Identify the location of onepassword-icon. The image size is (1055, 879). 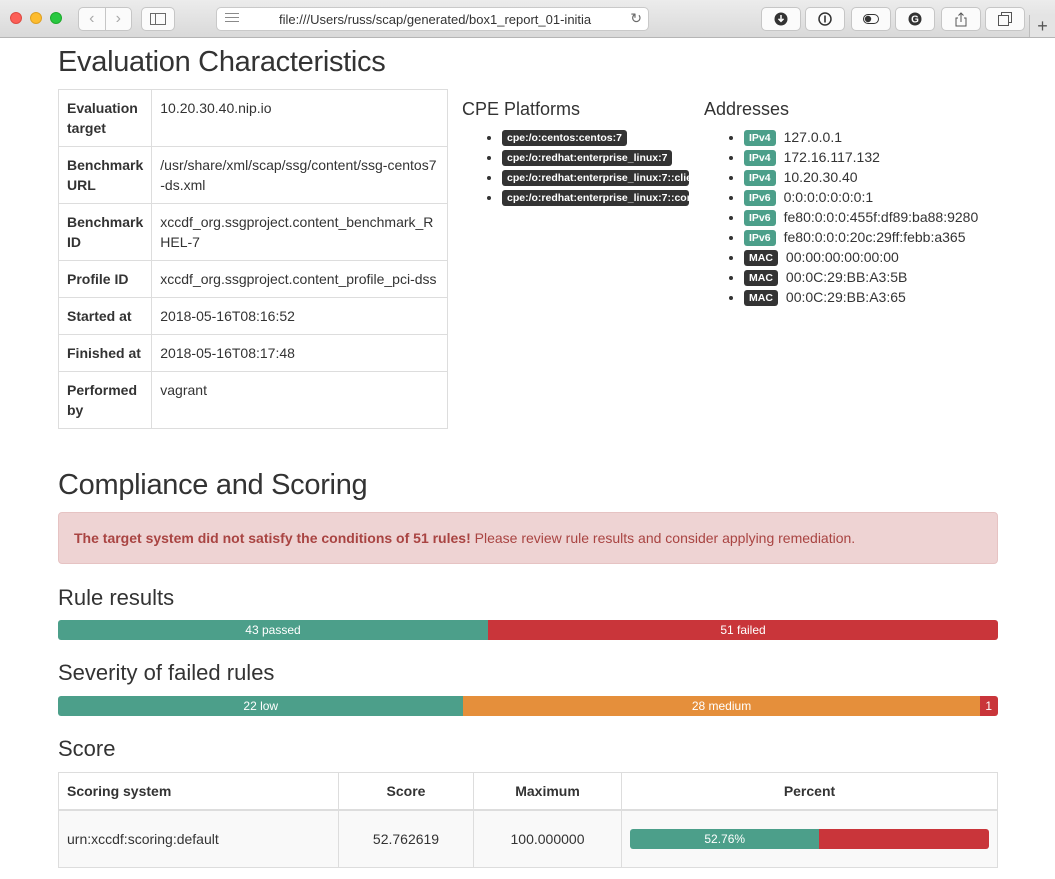
(825, 19).